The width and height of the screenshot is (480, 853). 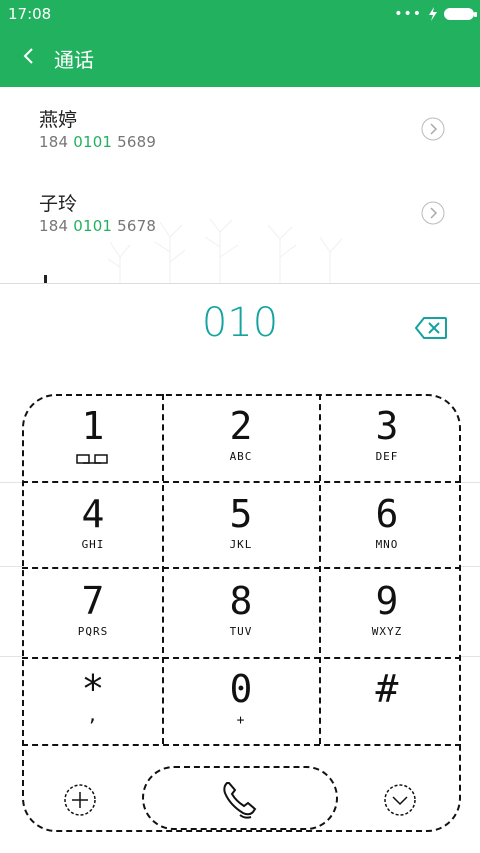 I want to click on phone-icon, so click(x=240, y=800).